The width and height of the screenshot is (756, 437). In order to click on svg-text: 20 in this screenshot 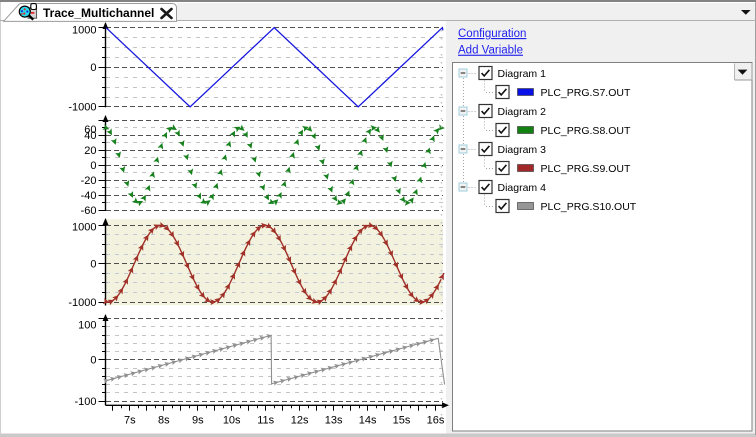, I will do `click(90, 151)`.